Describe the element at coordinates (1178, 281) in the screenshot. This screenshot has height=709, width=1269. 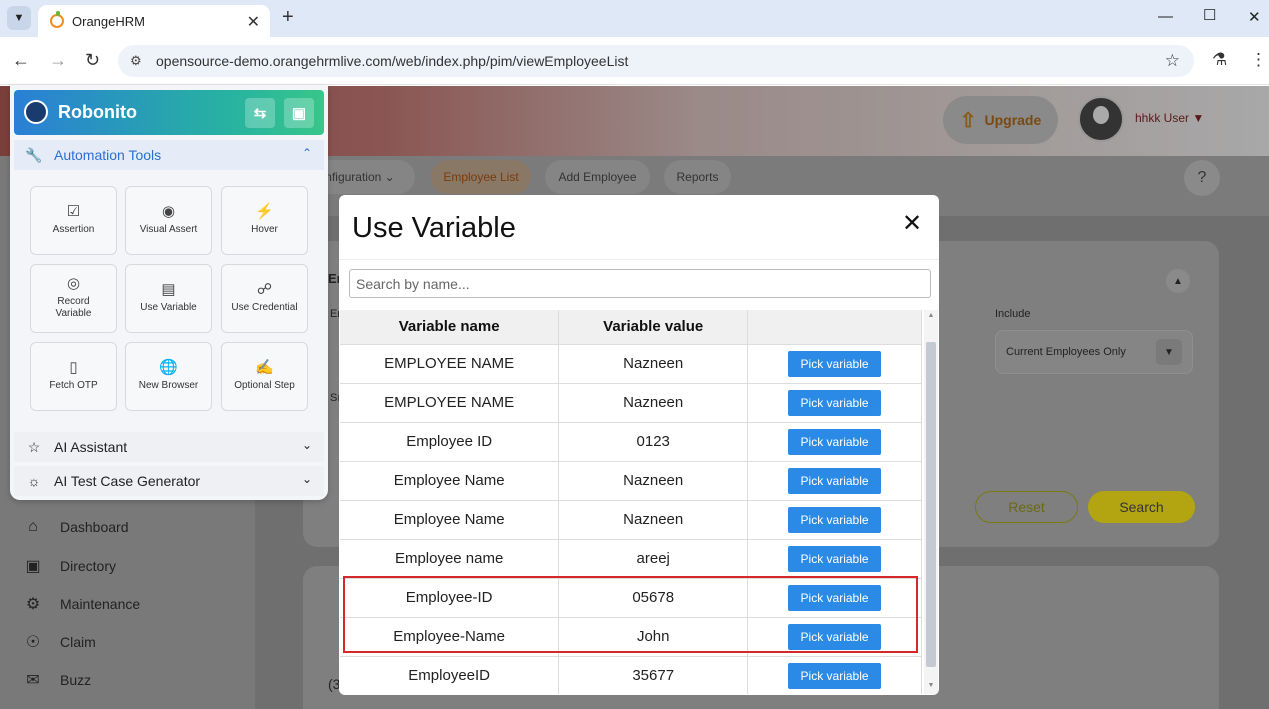
I see `collapse-filter-icon: ▲` at that location.